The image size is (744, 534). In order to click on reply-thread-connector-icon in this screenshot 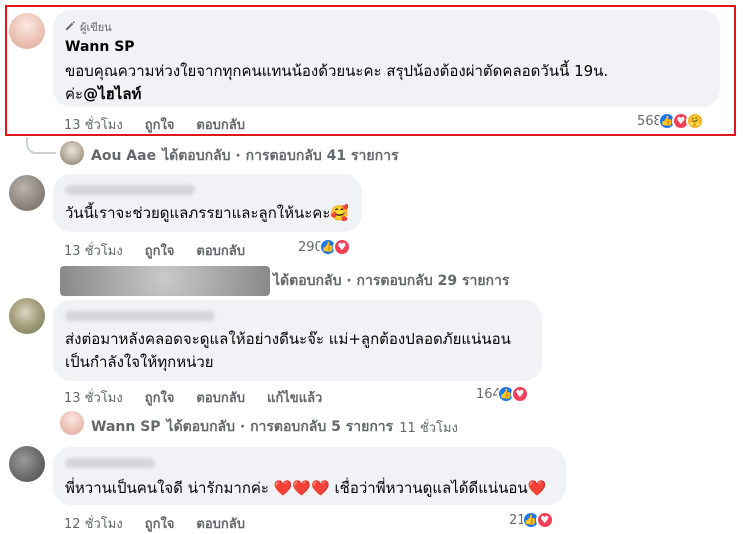, I will do `click(41, 145)`.